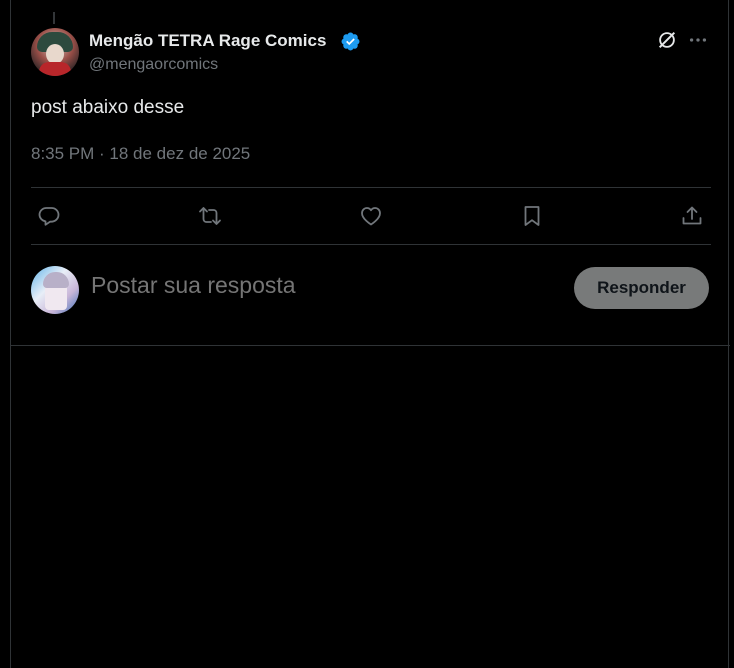 Image resolution: width=734 pixels, height=668 pixels. Describe the element at coordinates (55, 290) in the screenshot. I see `current-user-avatar` at that location.